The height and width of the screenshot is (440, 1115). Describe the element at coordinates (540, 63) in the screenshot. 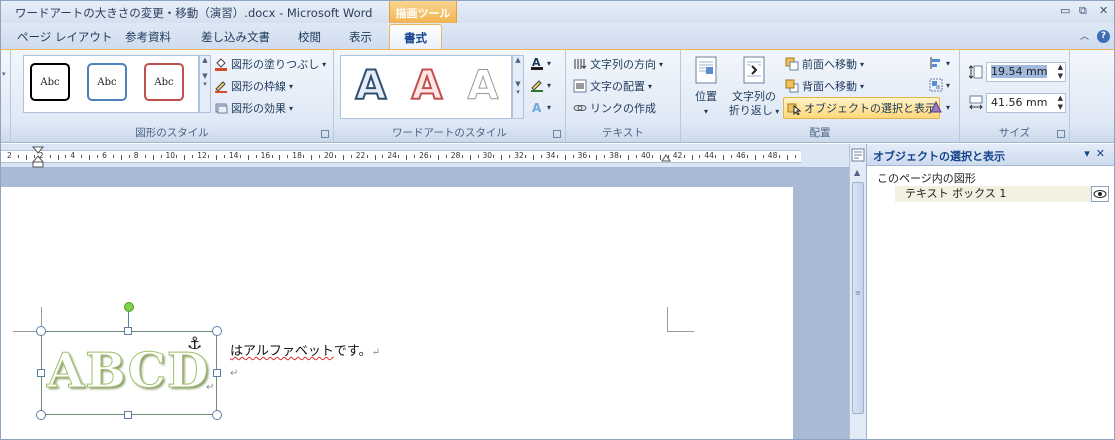

I see `text-fill-button: A ▾` at that location.